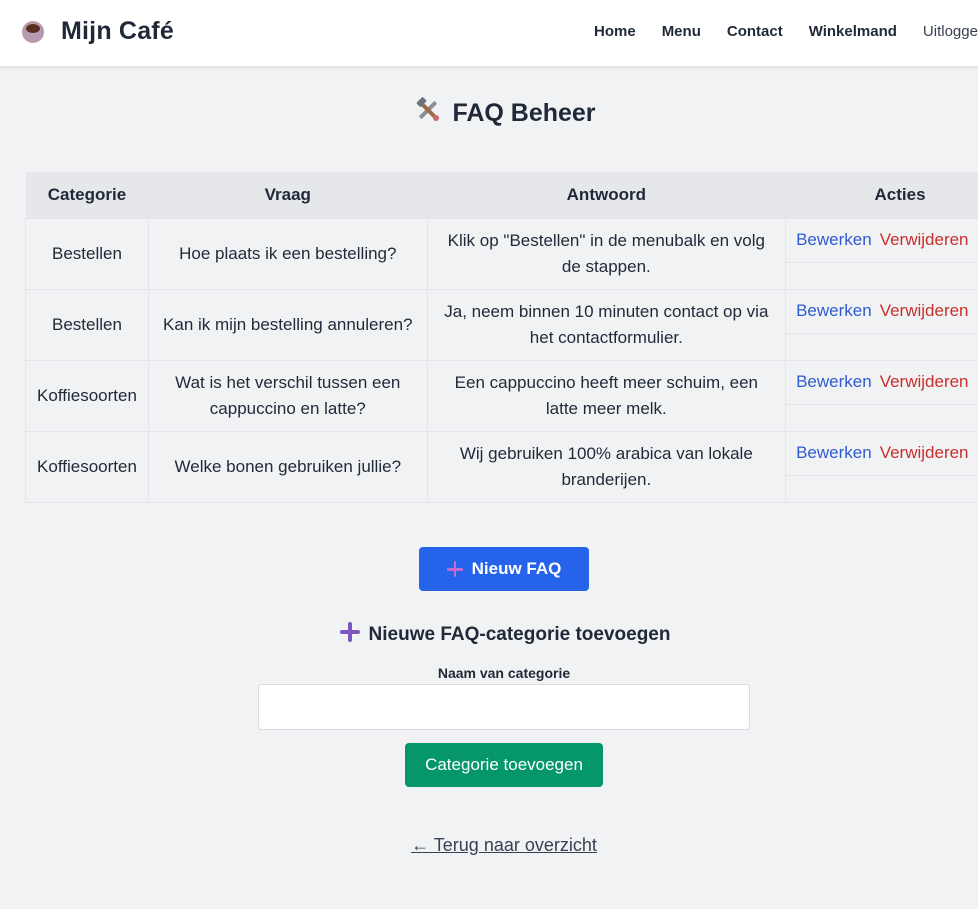 The width and height of the screenshot is (978, 909). I want to click on nav-home: Home, so click(615, 31).